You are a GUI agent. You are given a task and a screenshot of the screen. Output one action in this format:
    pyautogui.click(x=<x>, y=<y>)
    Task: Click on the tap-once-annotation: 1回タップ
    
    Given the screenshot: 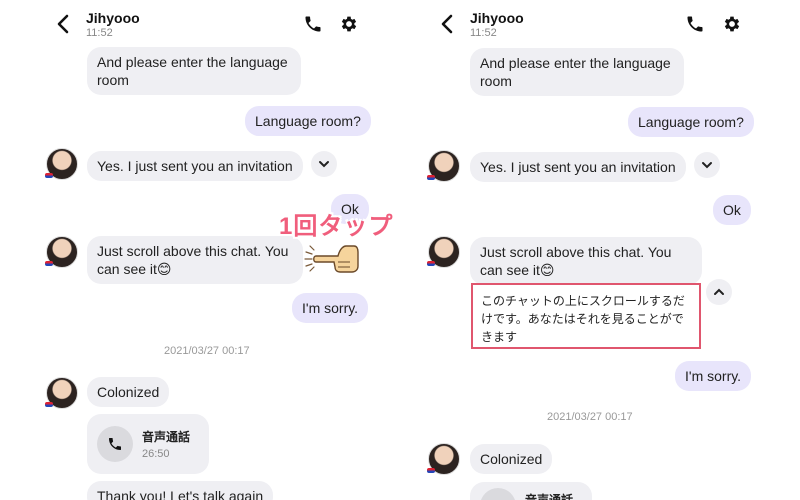 What is the action you would take?
    pyautogui.click(x=336, y=226)
    